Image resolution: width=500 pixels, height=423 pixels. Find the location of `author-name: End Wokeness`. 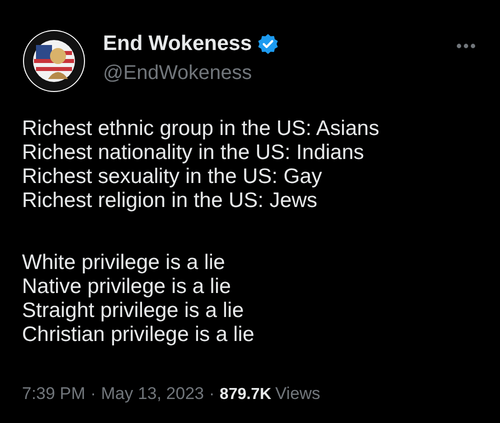

author-name: End Wokeness is located at coordinates (177, 44).